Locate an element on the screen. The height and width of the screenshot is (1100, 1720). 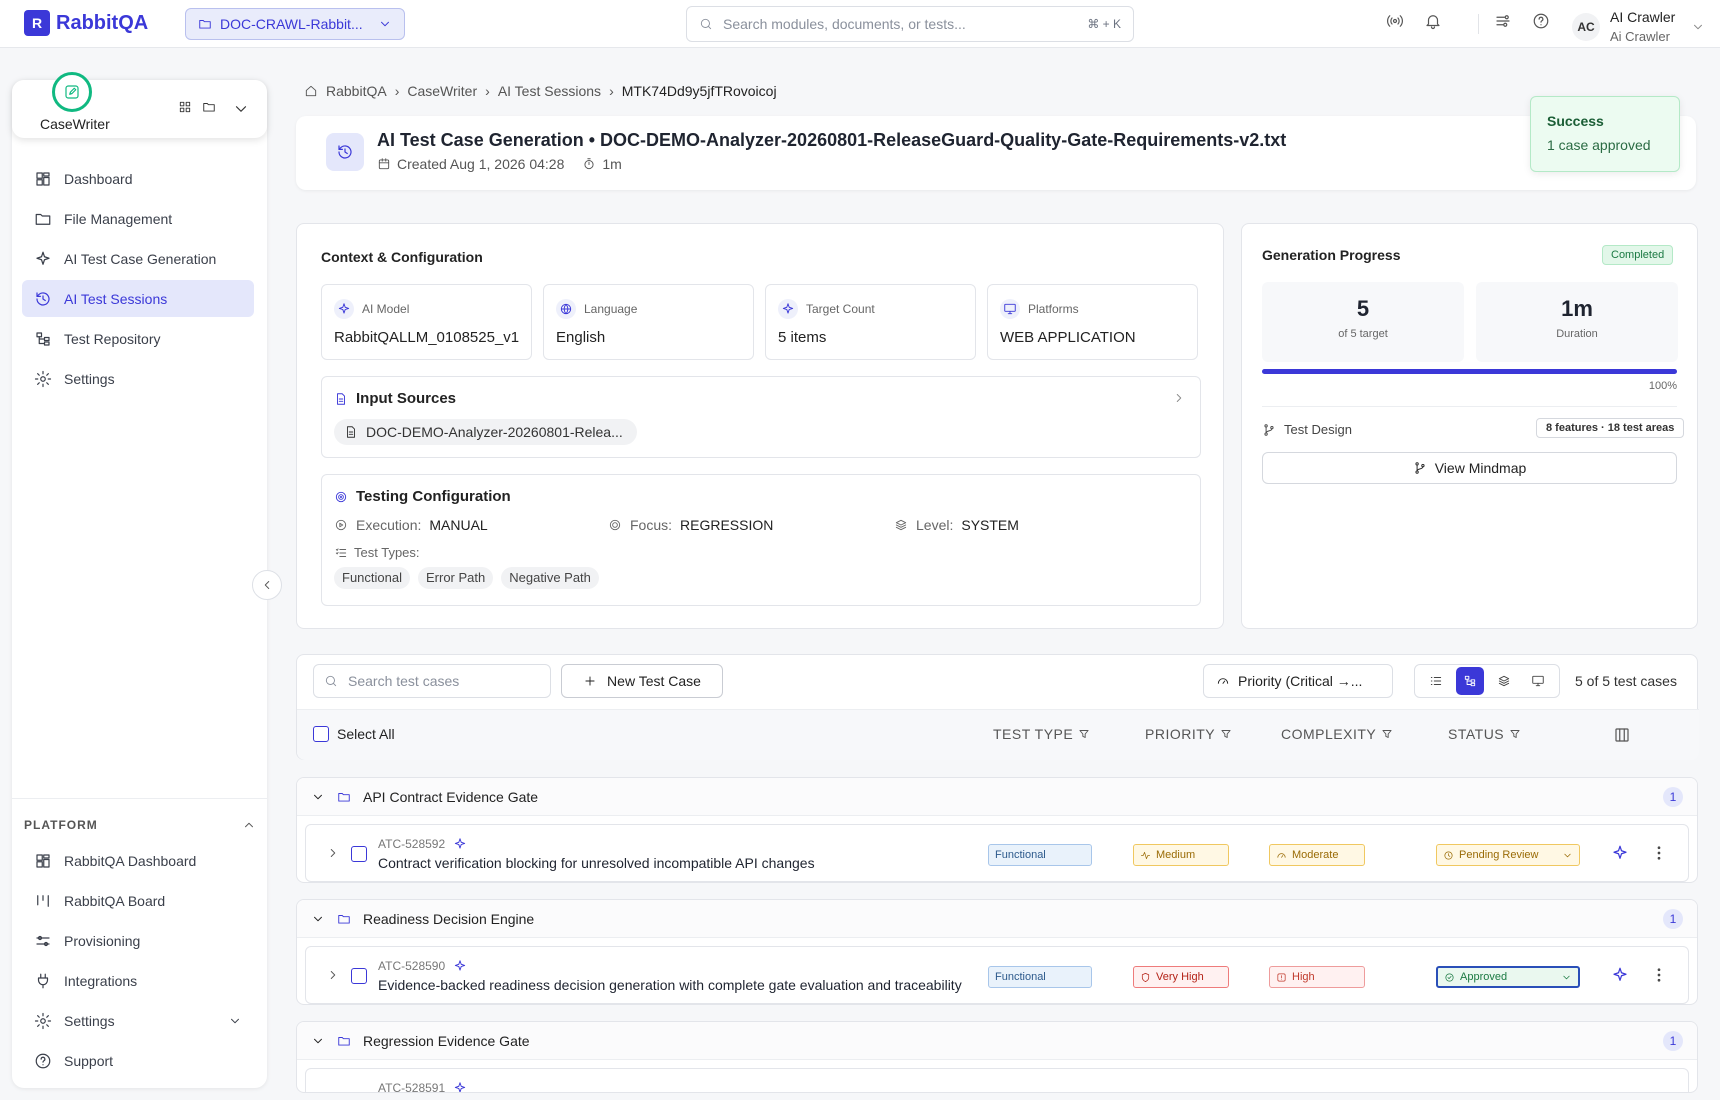
new-test-case-button: New Test Case is located at coordinates (642, 681).